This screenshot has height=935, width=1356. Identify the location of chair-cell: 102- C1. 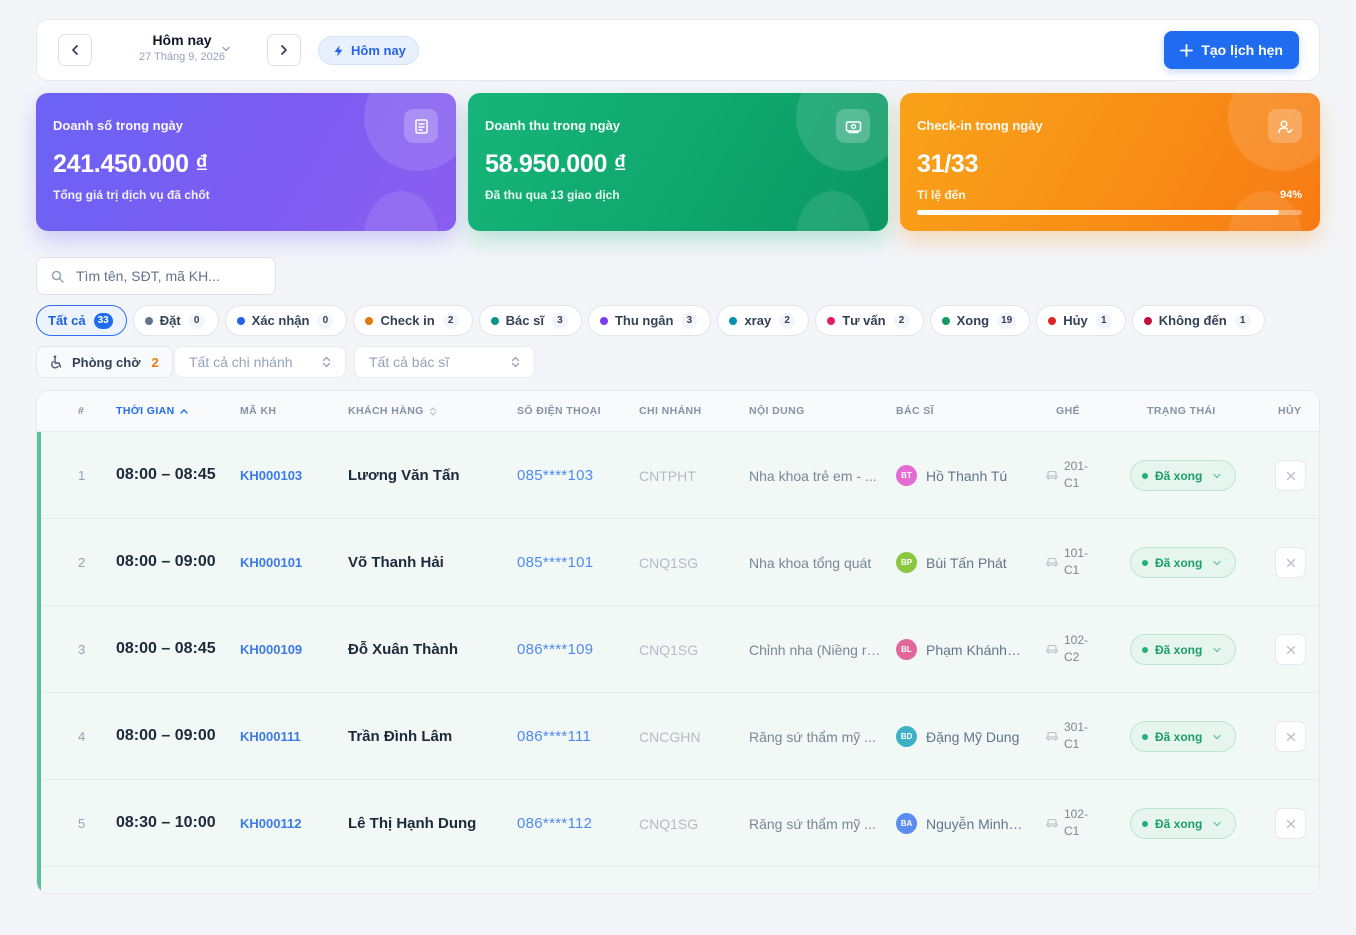
(1067, 823).